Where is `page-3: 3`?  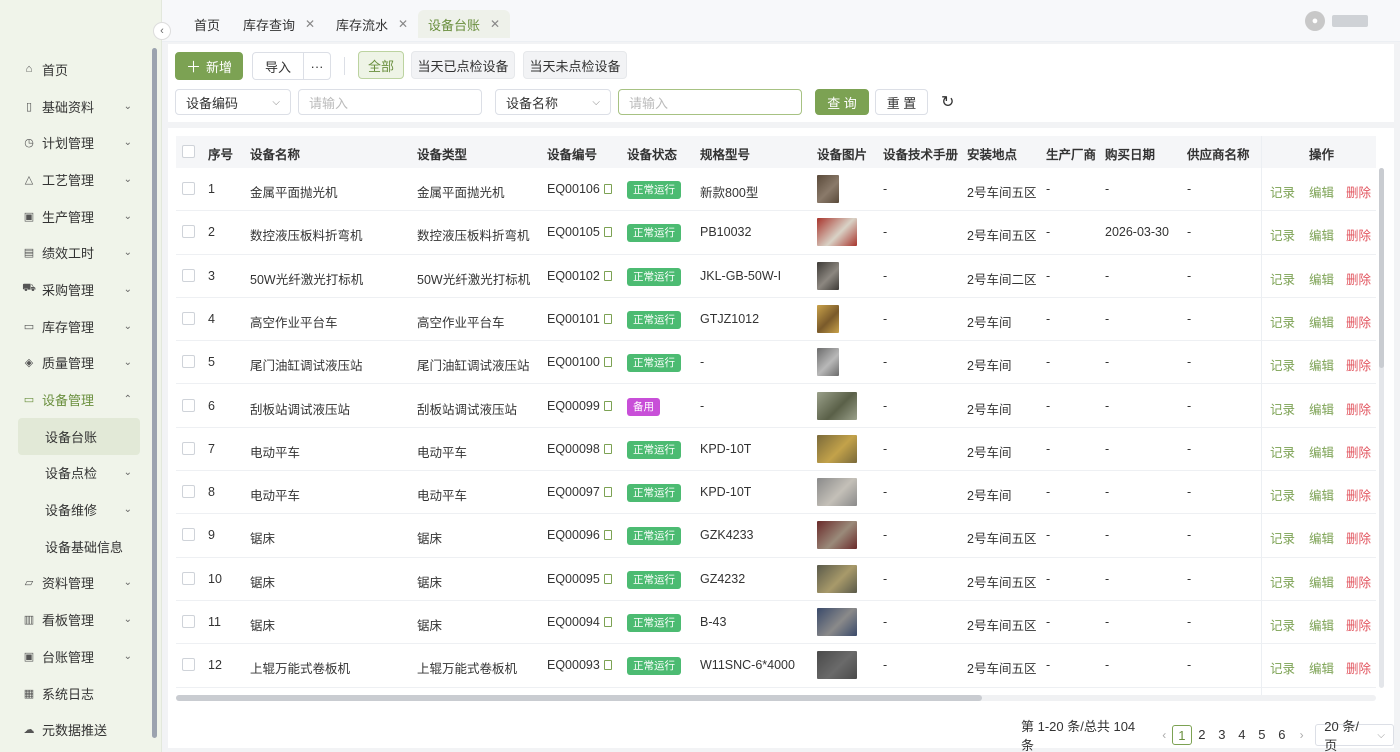 page-3: 3 is located at coordinates (1222, 735).